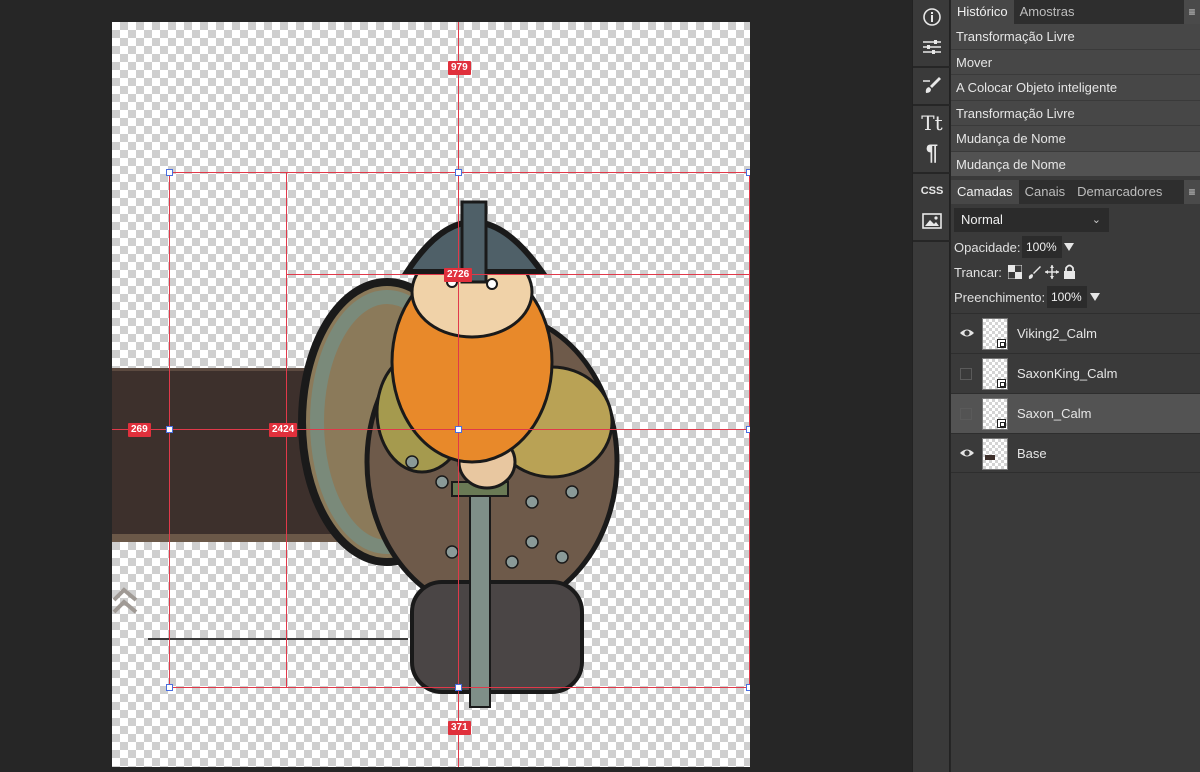  What do you see at coordinates (1119, 192) in the screenshot?
I see `tab-demarcadores: Demarcadores` at bounding box center [1119, 192].